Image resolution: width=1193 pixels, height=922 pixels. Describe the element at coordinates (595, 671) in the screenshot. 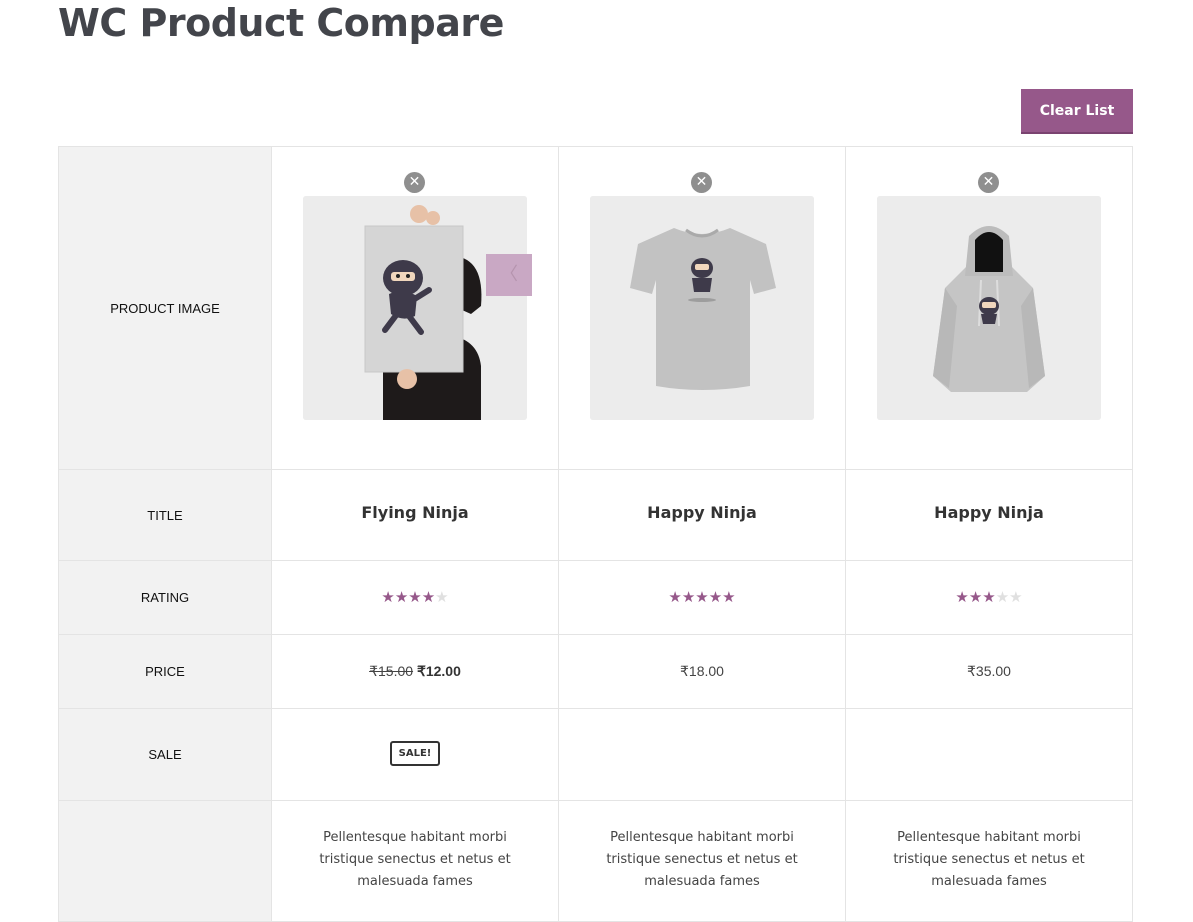

I see `table-row-price: PRICE ₹15.00 ₹12.00 ₹18.00 ₹35.00` at that location.